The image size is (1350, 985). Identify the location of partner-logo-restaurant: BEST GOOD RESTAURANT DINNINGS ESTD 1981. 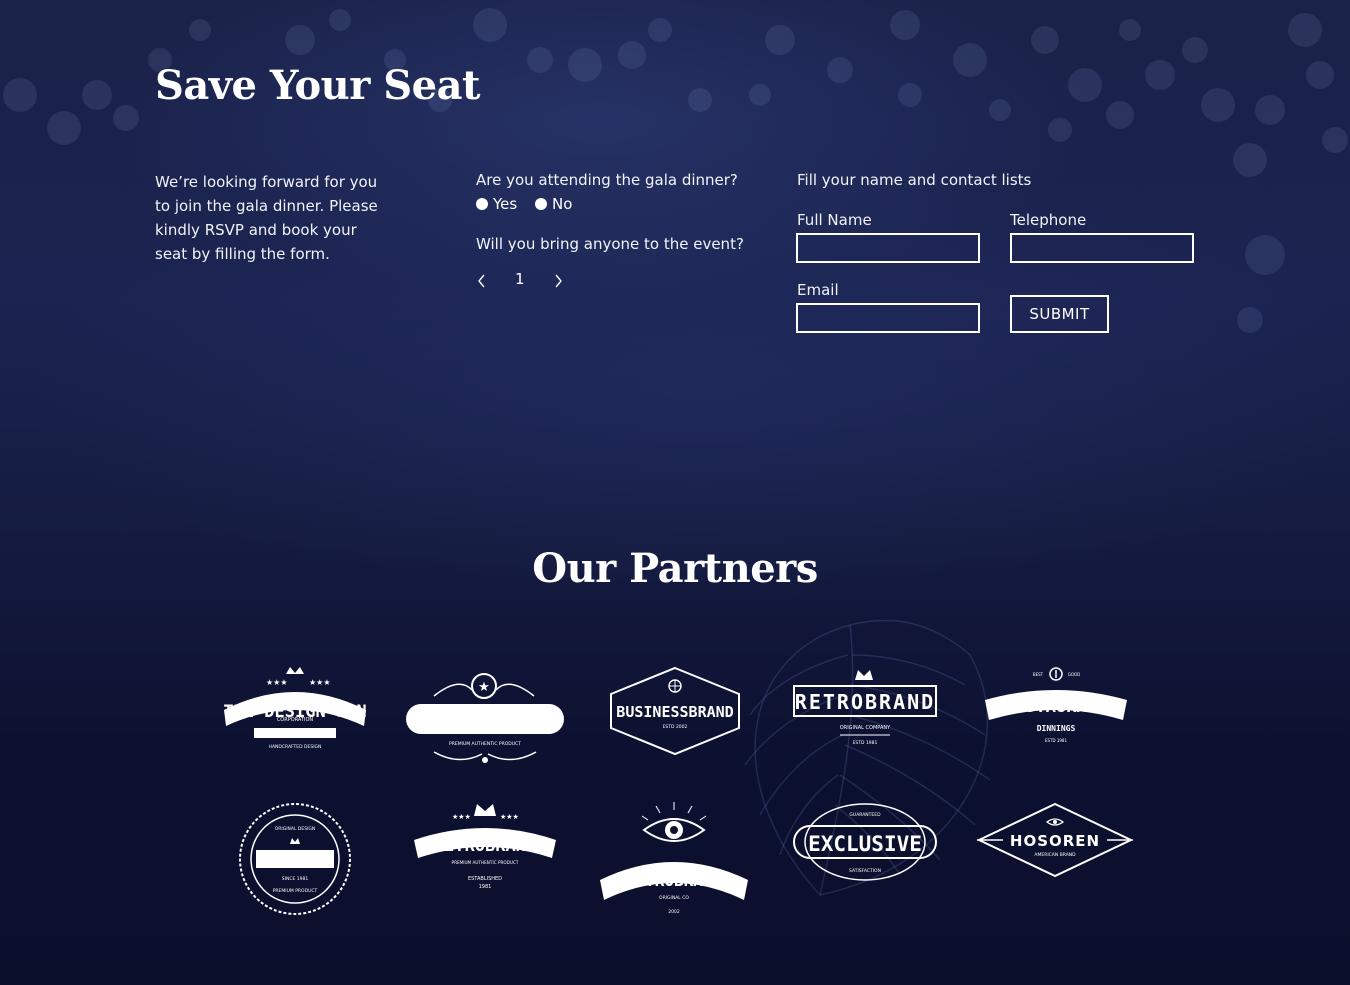
(1056, 707).